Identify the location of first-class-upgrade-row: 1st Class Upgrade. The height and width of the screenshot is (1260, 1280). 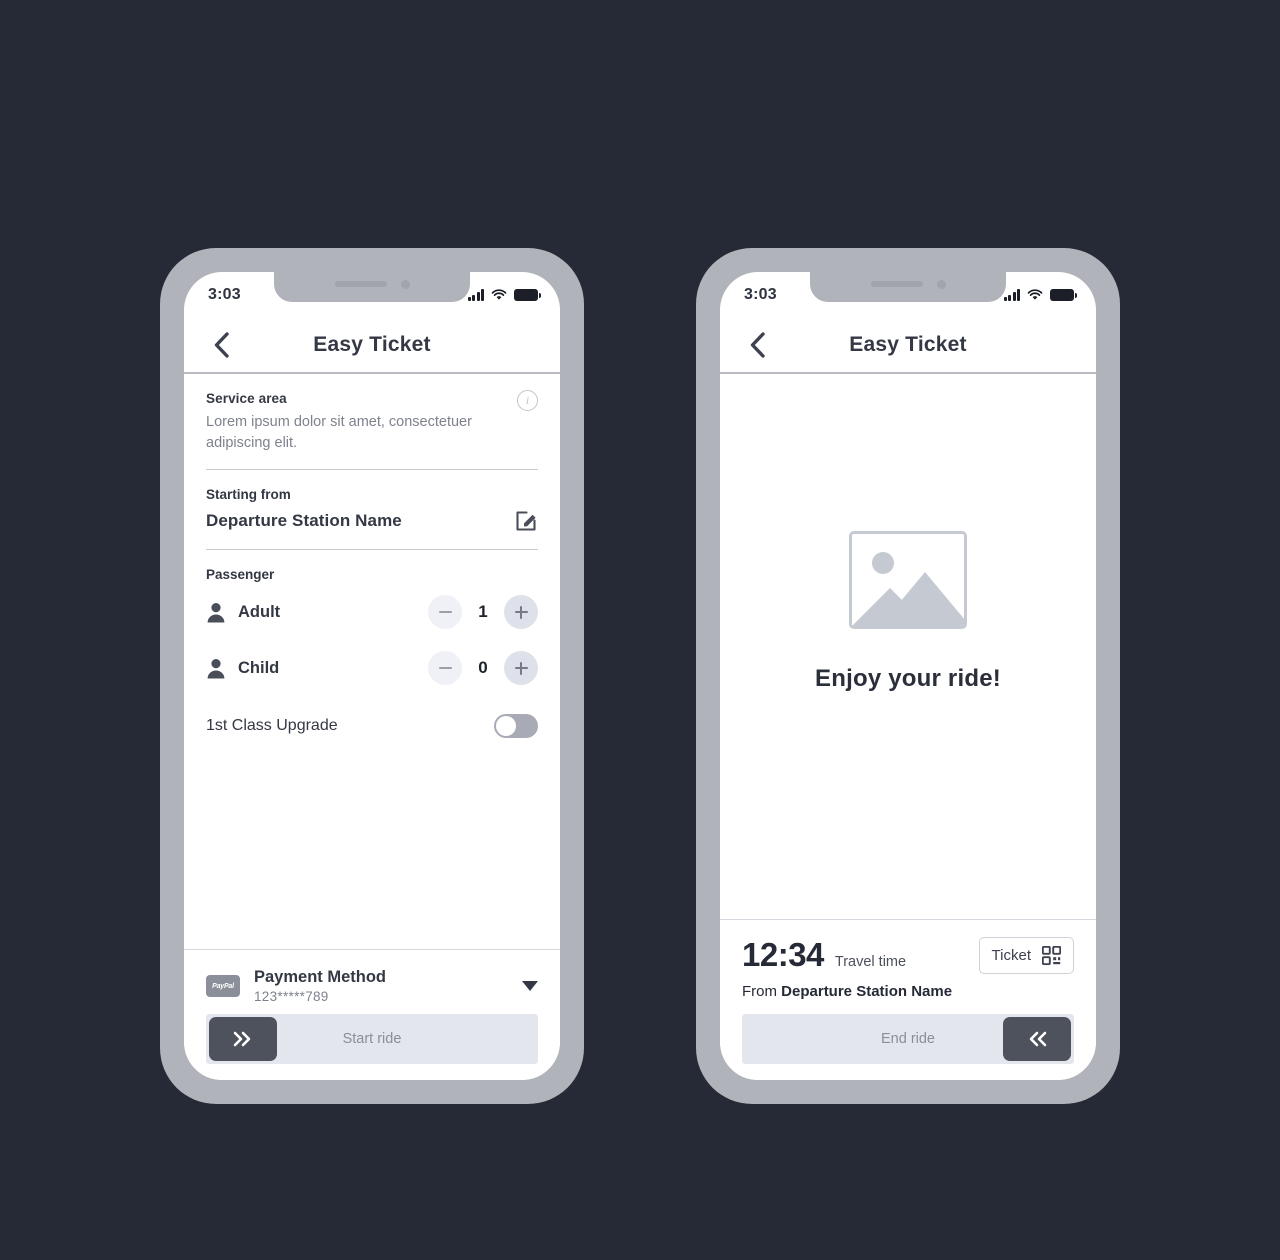
(372, 726).